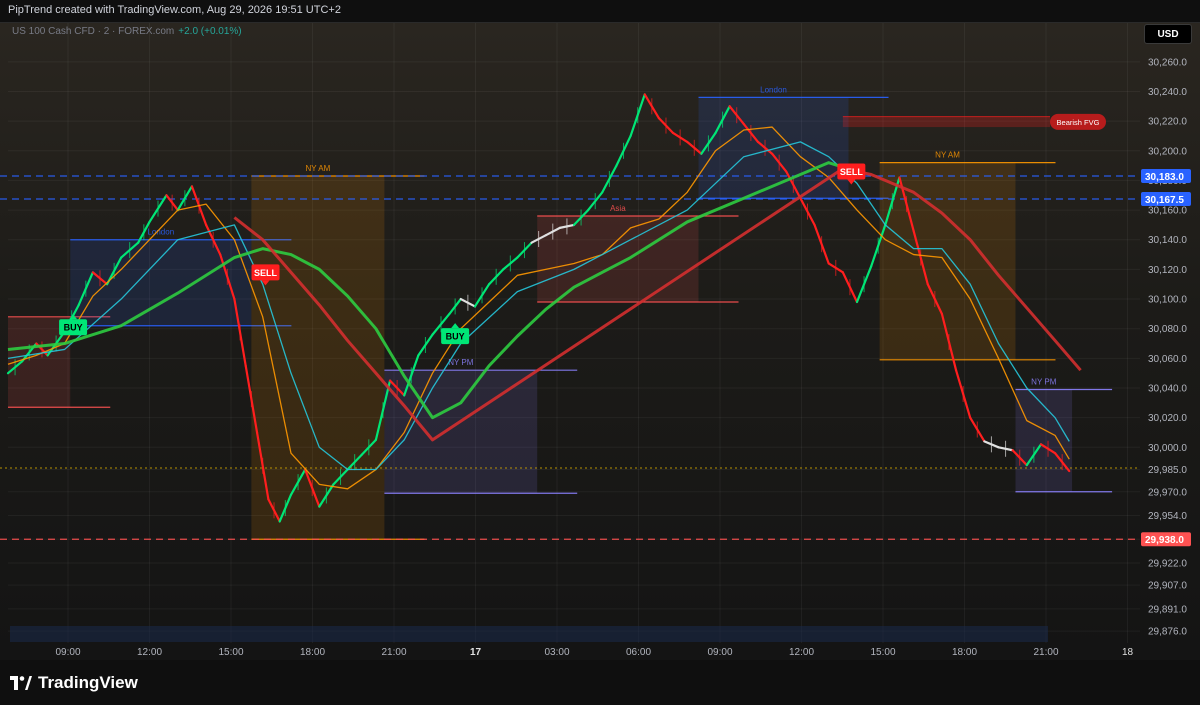  What do you see at coordinates (1167, 609) in the screenshot?
I see `y-tick-label: 29,891.0` at bounding box center [1167, 609].